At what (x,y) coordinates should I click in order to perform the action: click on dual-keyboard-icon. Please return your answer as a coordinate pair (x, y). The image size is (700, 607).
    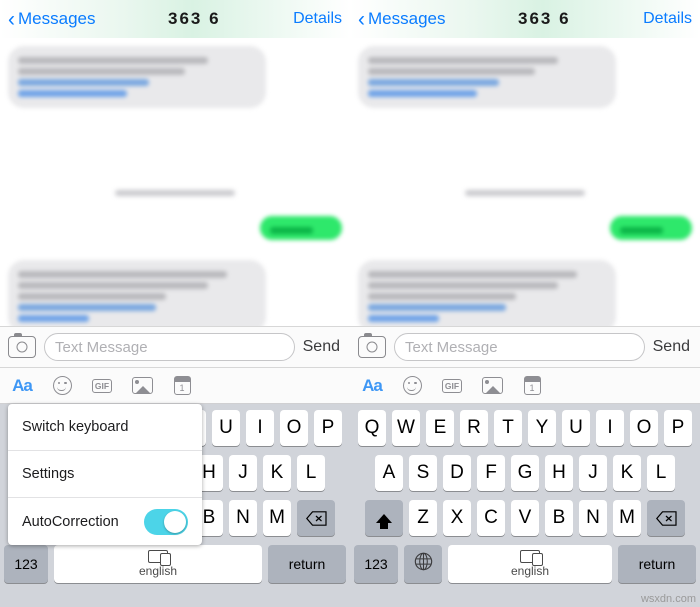
    Looking at the image, I should click on (159, 558).